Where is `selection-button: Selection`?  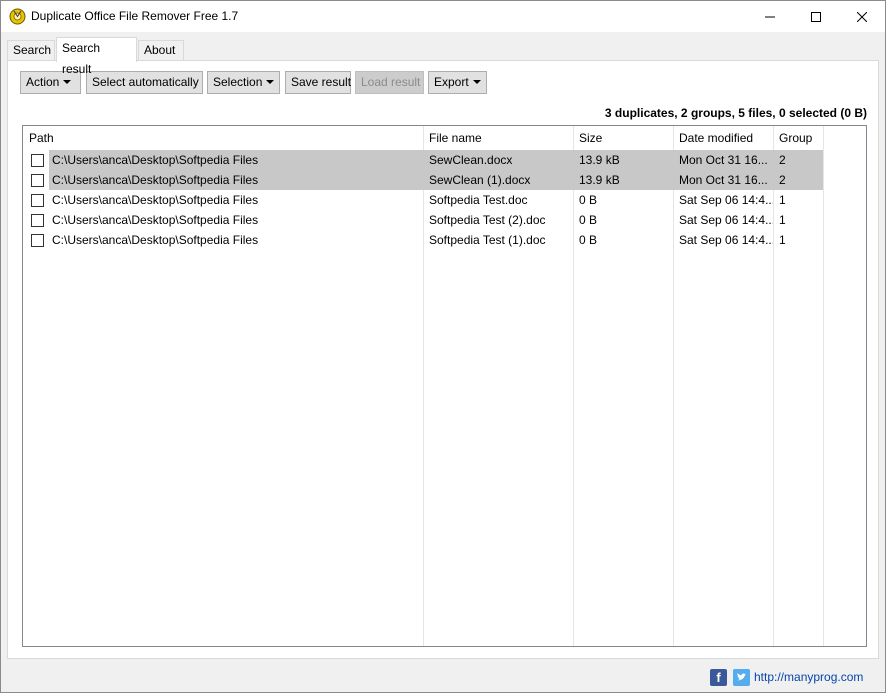
selection-button: Selection is located at coordinates (243, 82).